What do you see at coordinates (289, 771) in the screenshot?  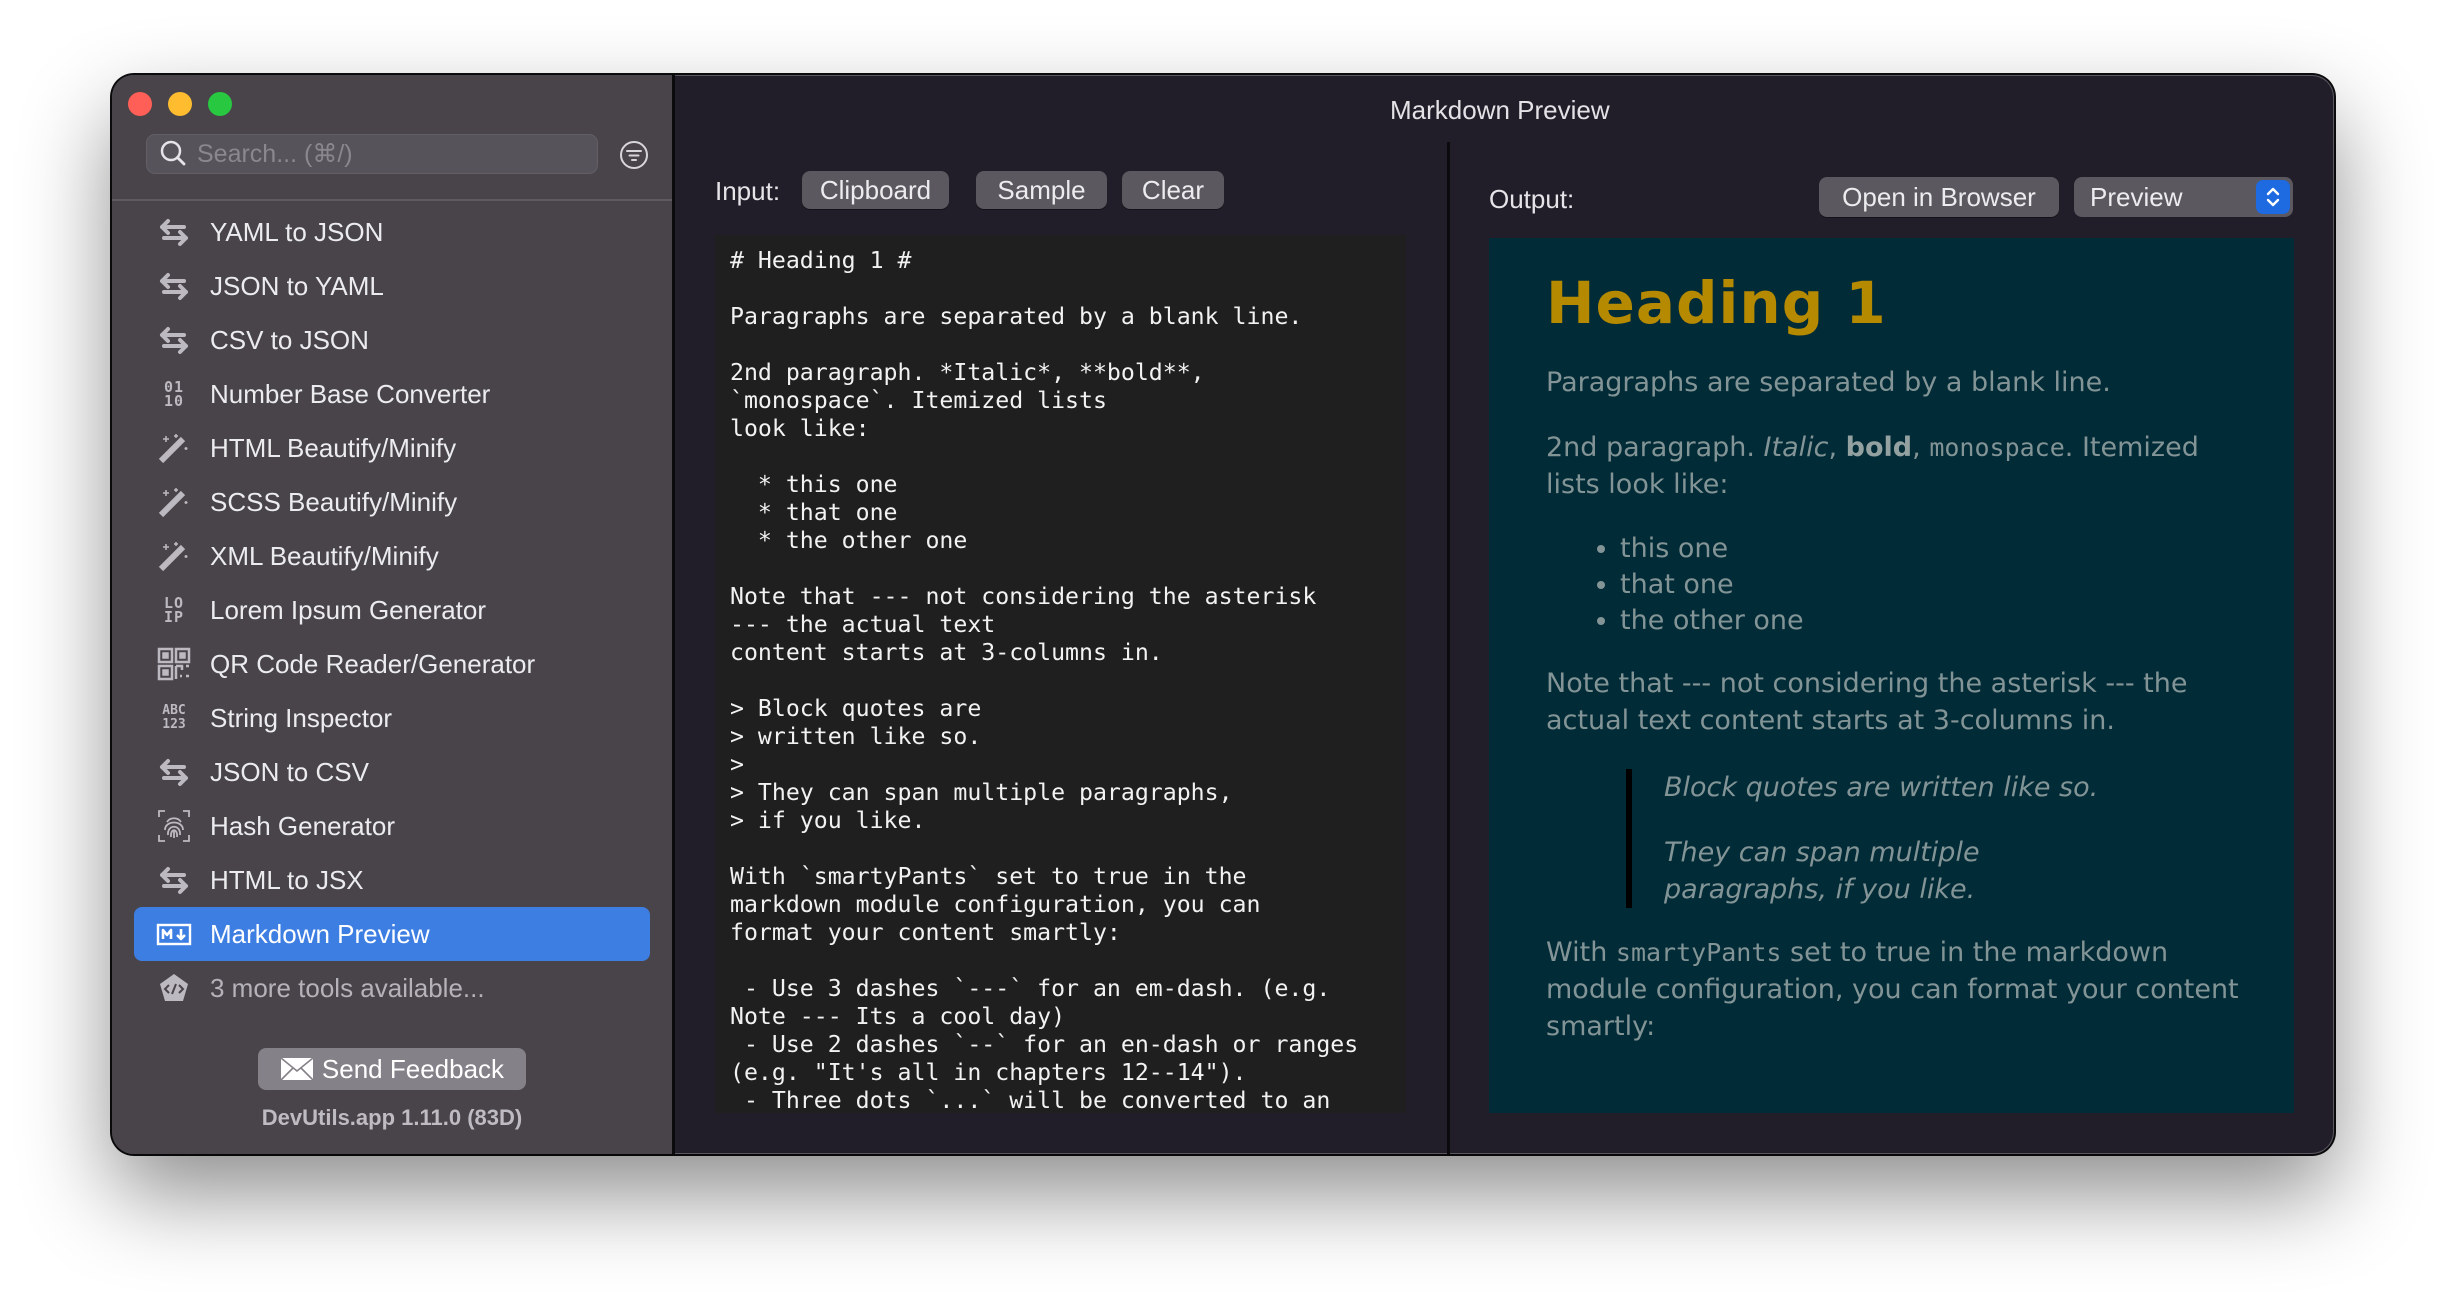 I see `sidebar-item-label: JSON to CSV` at bounding box center [289, 771].